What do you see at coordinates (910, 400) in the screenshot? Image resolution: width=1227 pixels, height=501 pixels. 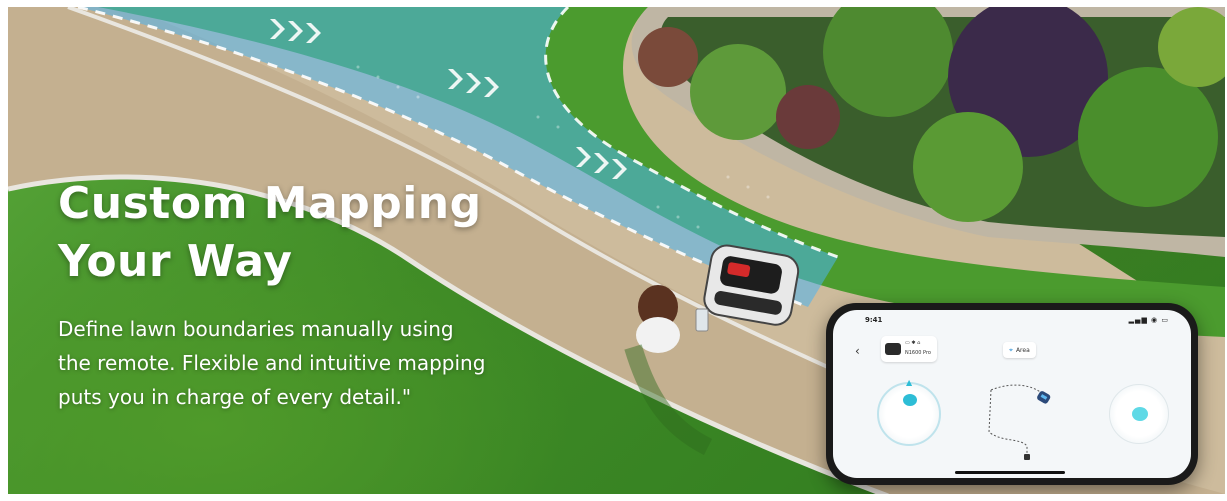 I see `joystick-knob-left` at bounding box center [910, 400].